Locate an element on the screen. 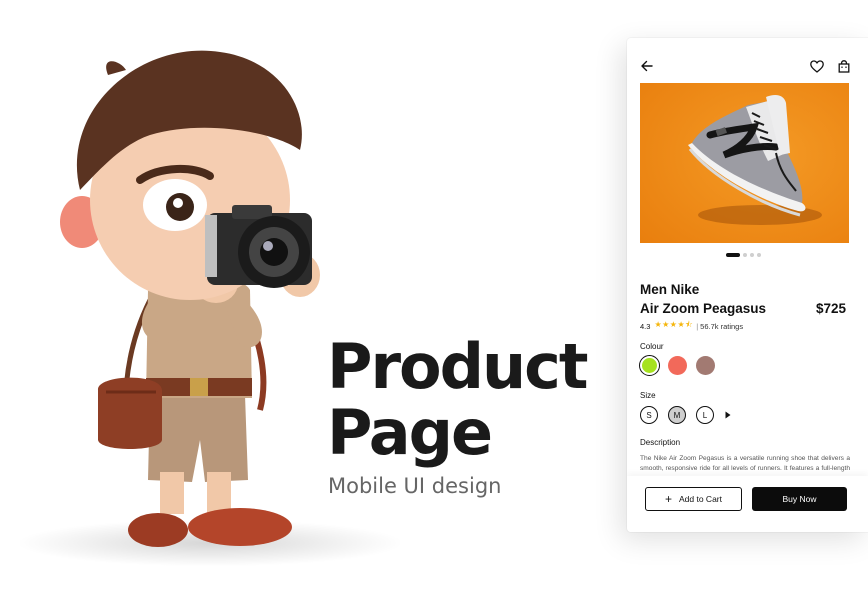 This screenshot has height=602, width=868. size-options: SML is located at coordinates (686, 415).